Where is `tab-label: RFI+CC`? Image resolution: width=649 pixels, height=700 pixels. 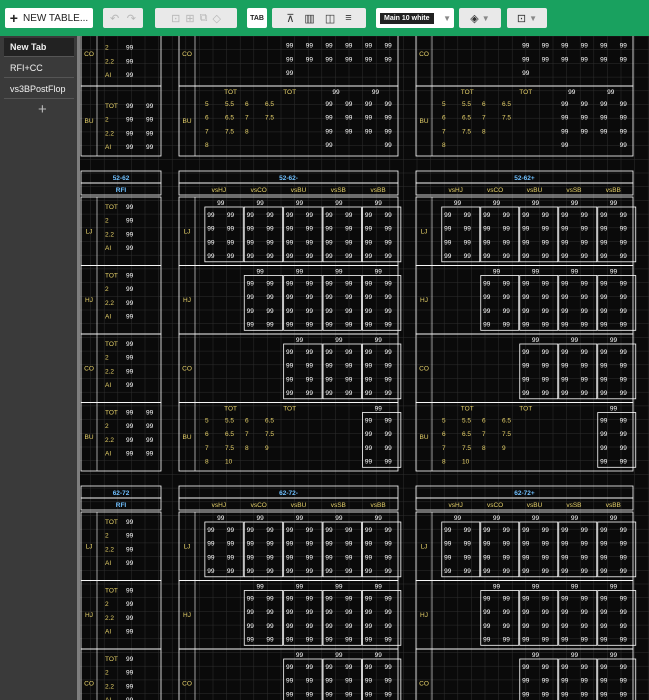
tab-label: RFI+CC is located at coordinates (26, 68).